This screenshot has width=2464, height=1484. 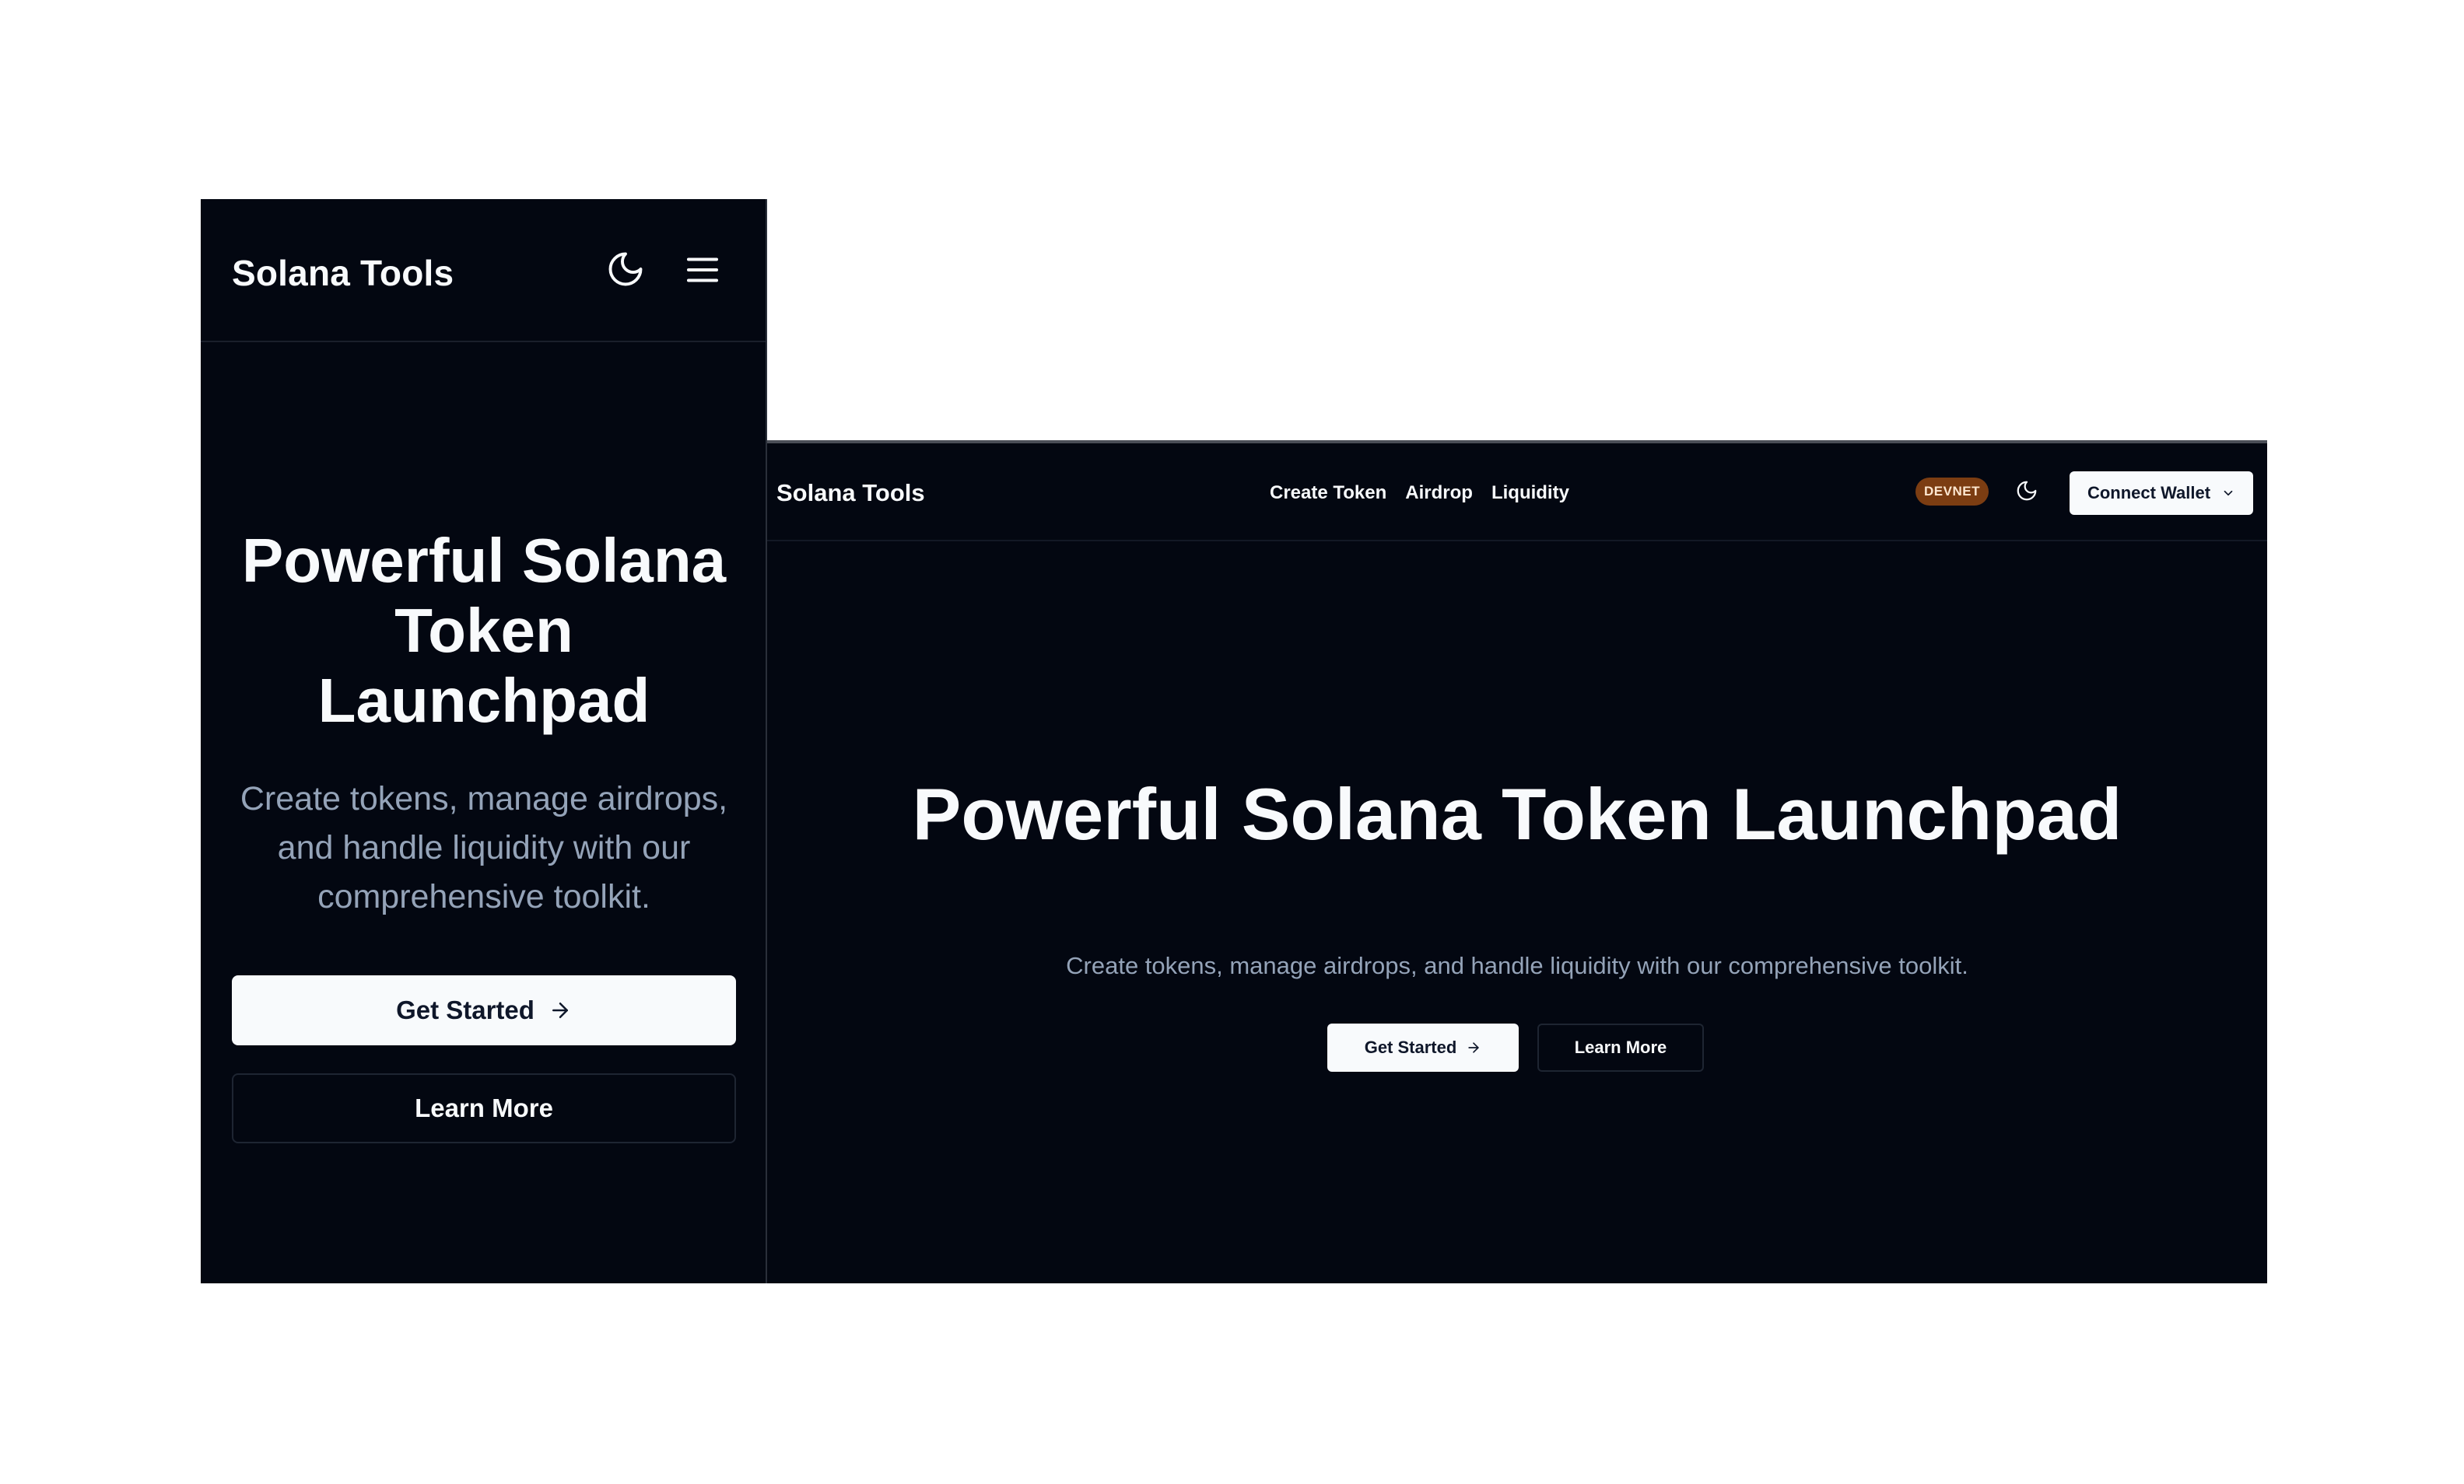 I want to click on connect-wallet-label: Connect Wallet, so click(x=2149, y=493).